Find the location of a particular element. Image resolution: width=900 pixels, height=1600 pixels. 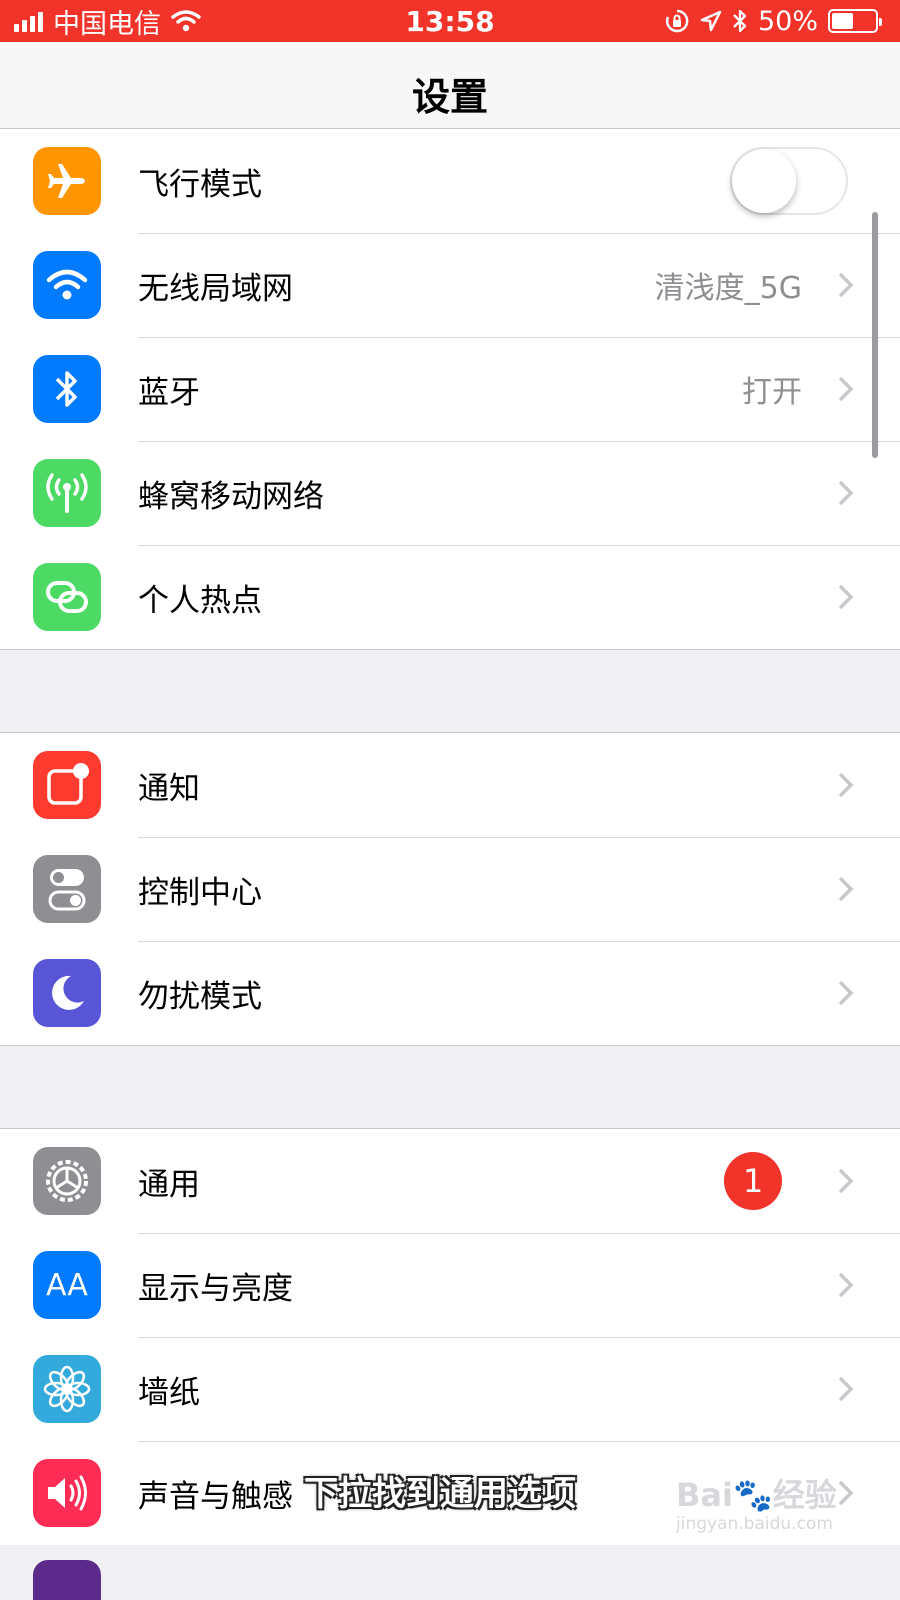

carrier-name: 中国电信 is located at coordinates (107, 24).